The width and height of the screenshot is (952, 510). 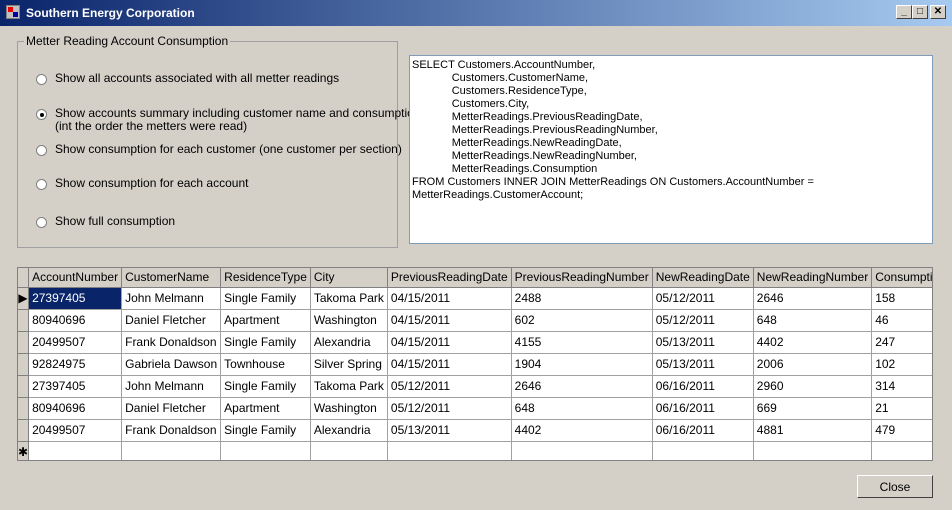 I want to click on close-button: Close, so click(x=895, y=486).